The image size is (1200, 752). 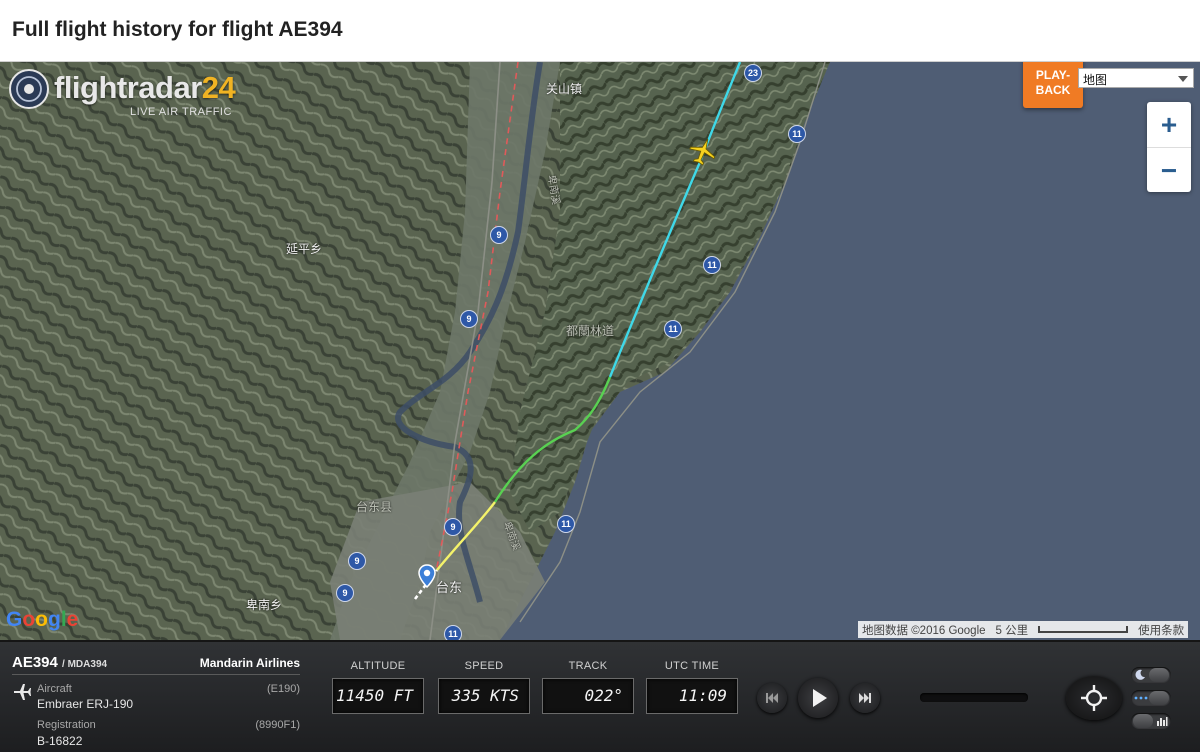 I want to click on terms-link: 使用条款, so click(x=1161, y=629).